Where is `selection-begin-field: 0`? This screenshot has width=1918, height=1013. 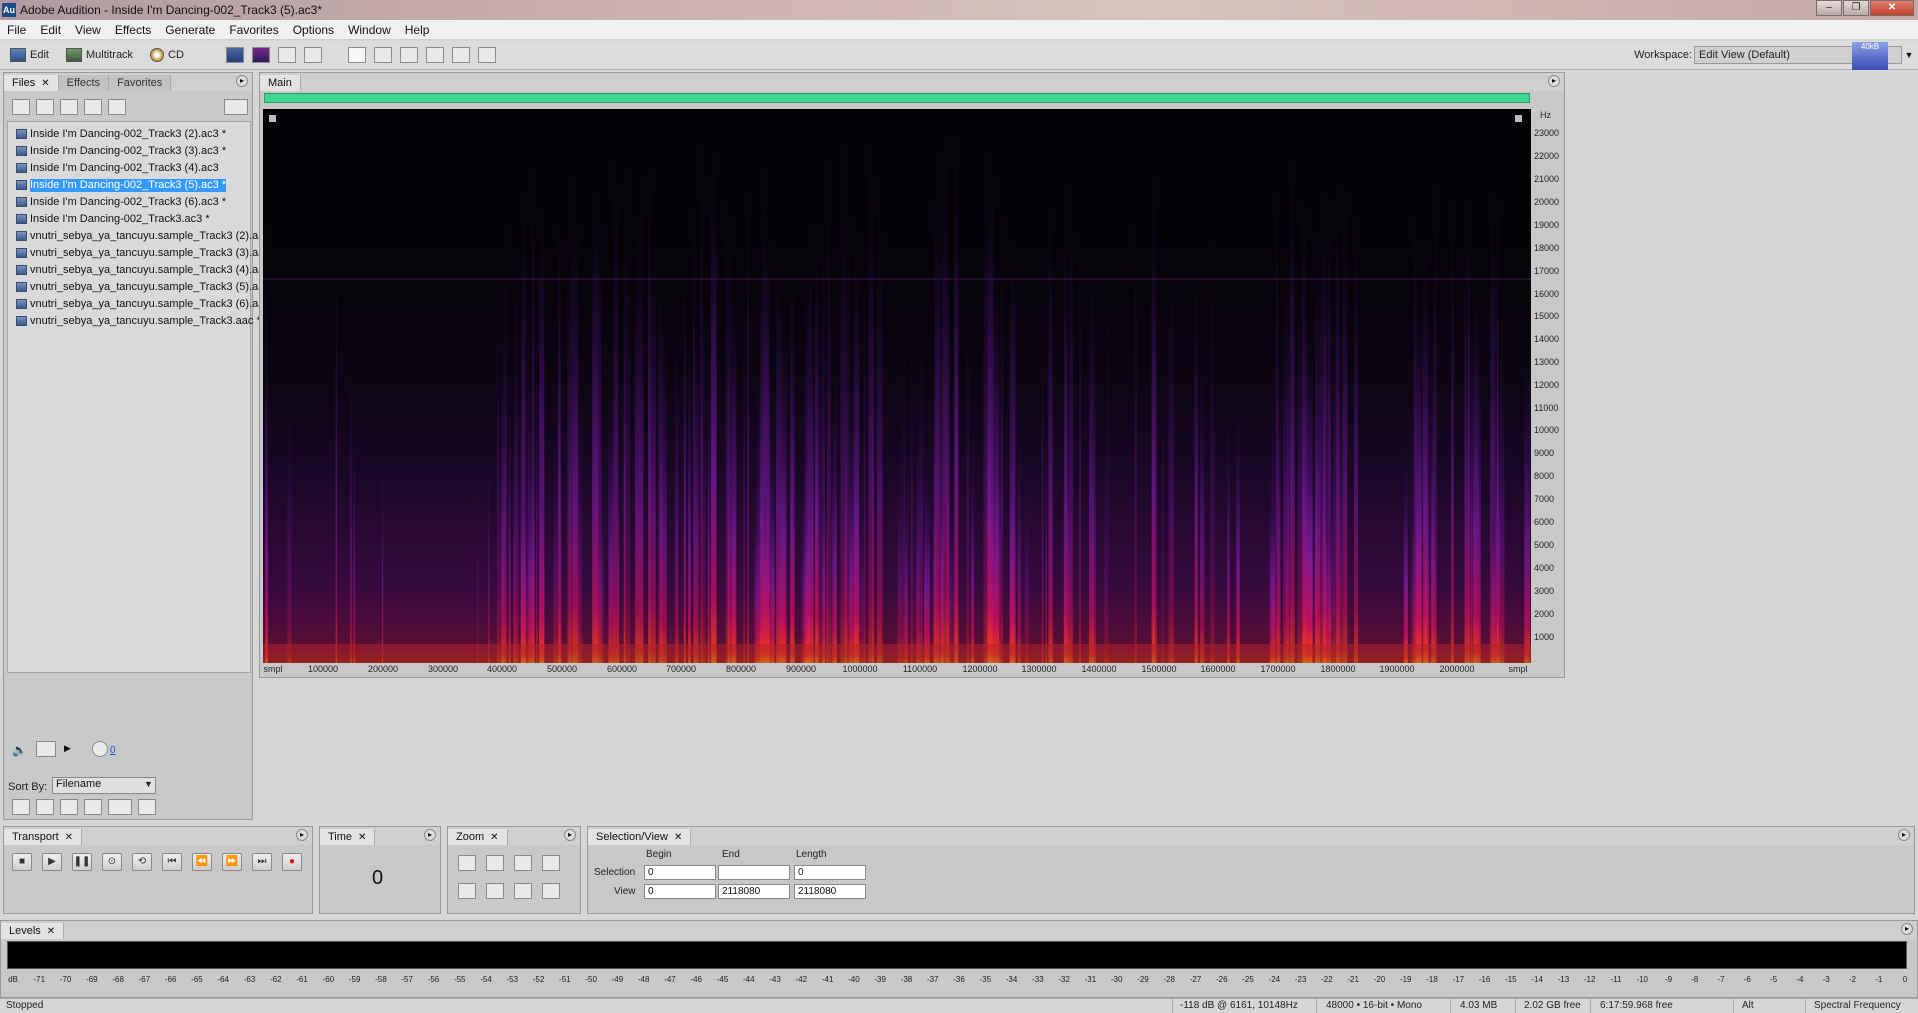 selection-begin-field: 0 is located at coordinates (680, 872).